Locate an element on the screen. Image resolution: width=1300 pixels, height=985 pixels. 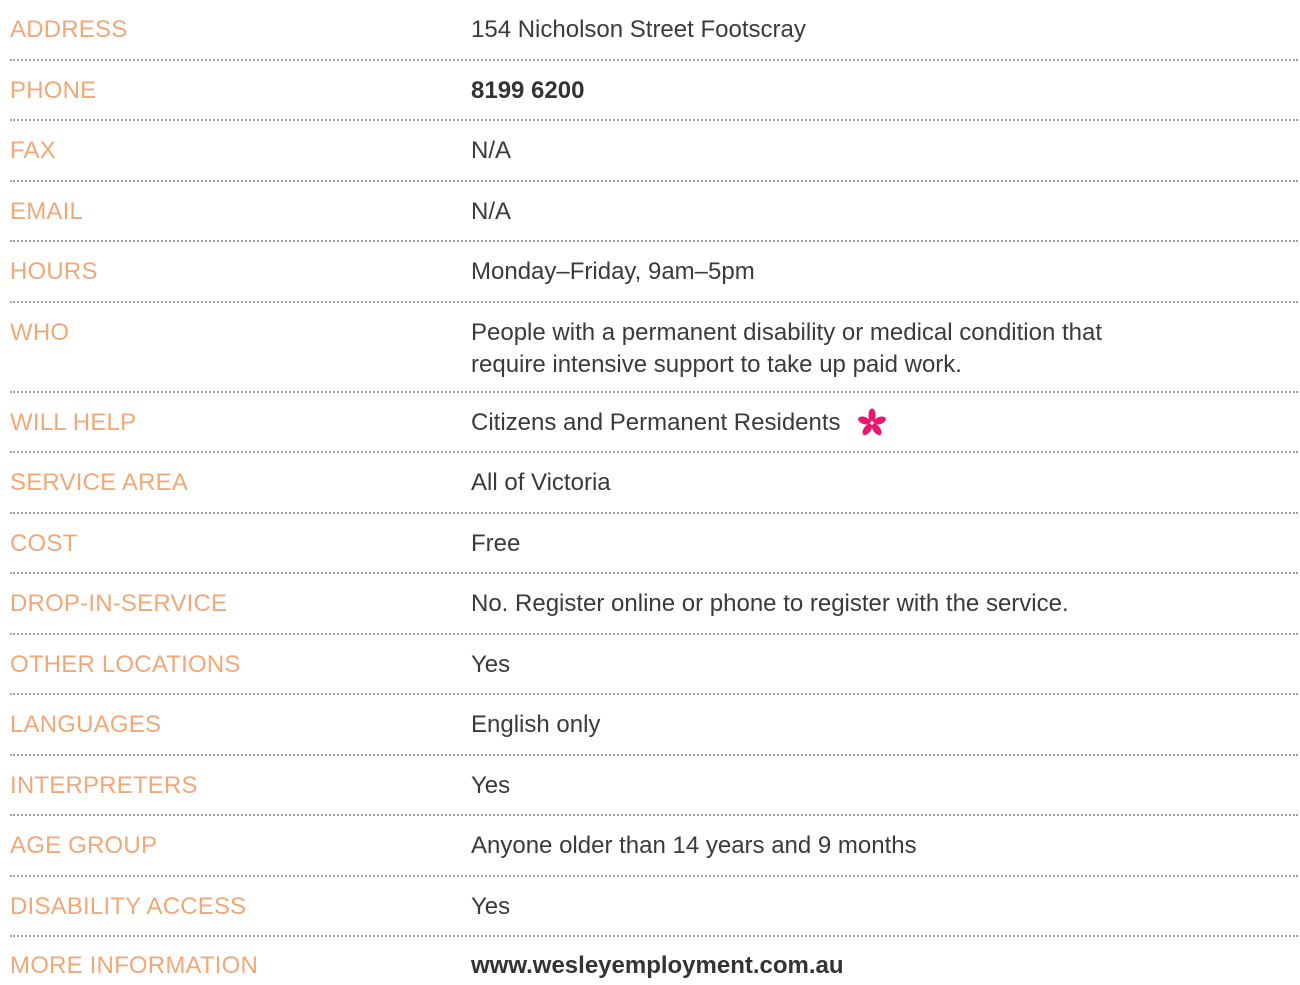
will-help-value: Citizens and Permanent Residents is located at coordinates (679, 423).